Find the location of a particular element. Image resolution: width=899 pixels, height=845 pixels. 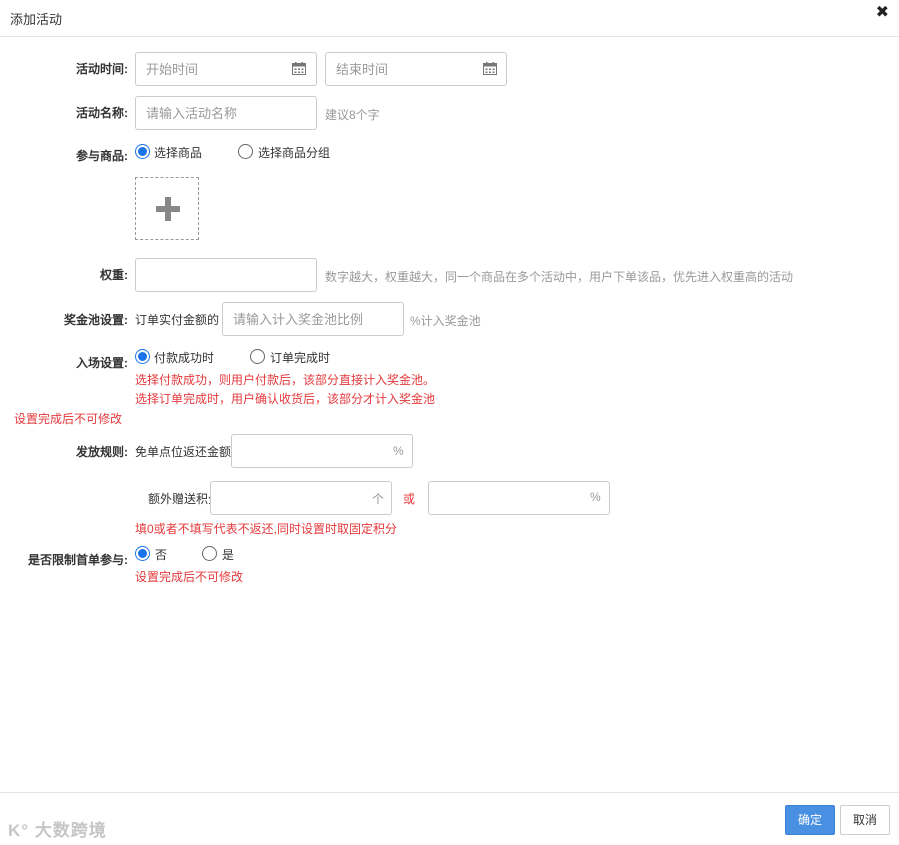

weight-hint: 数字越大，权重越大，同一个商品在多个活动中，用户下单该品，优先进入权重高的活动 is located at coordinates (559, 277).